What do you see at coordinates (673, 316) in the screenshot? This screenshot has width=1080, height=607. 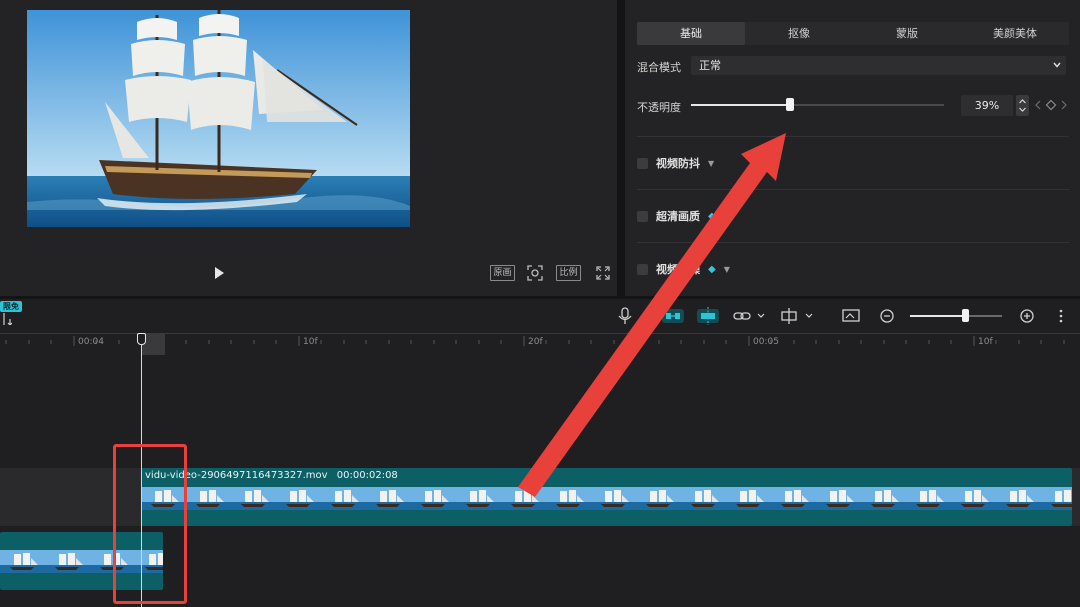 I see `main-track-magnet-icon` at bounding box center [673, 316].